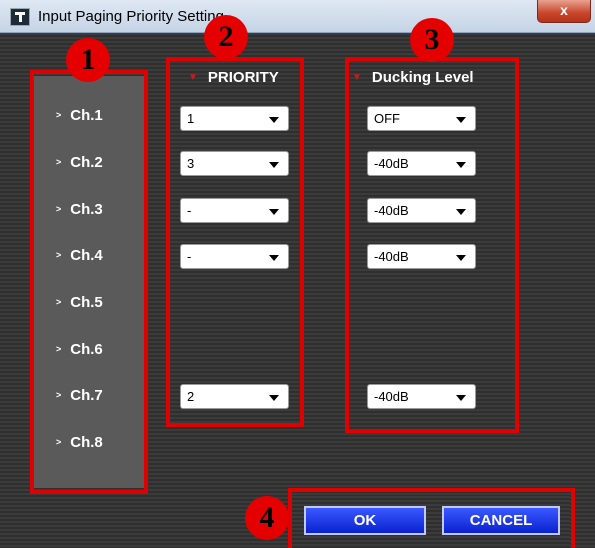 The height and width of the screenshot is (548, 595). What do you see at coordinates (267, 518) in the screenshot?
I see `annotation-badge-4: 4` at bounding box center [267, 518].